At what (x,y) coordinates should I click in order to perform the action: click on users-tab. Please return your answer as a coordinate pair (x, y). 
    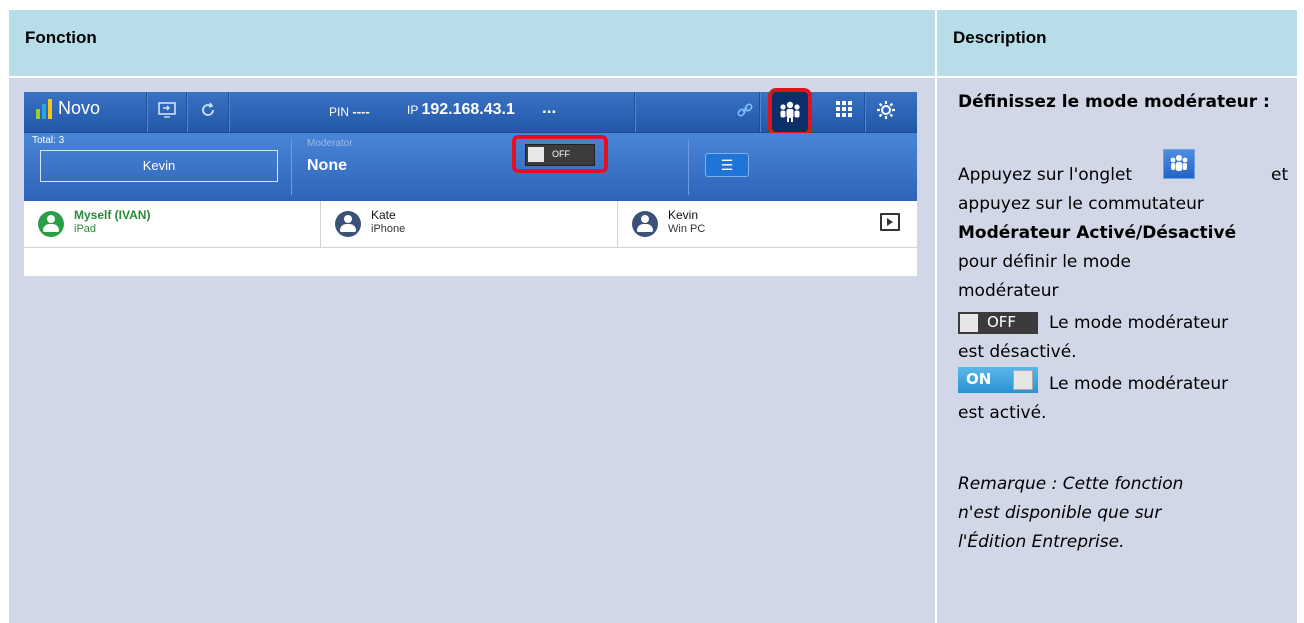
    Looking at the image, I should click on (790, 112).